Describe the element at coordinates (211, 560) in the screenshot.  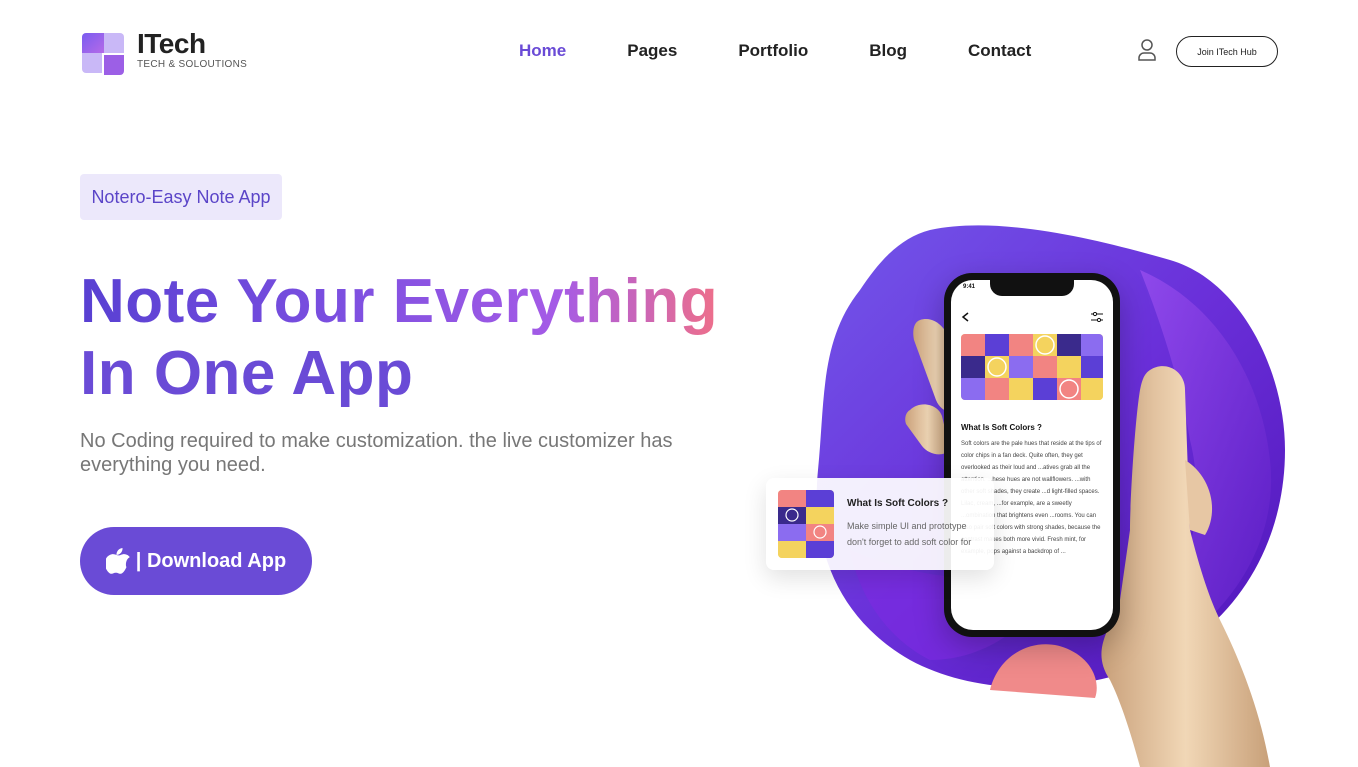
I see `download-label: | Download App` at that location.